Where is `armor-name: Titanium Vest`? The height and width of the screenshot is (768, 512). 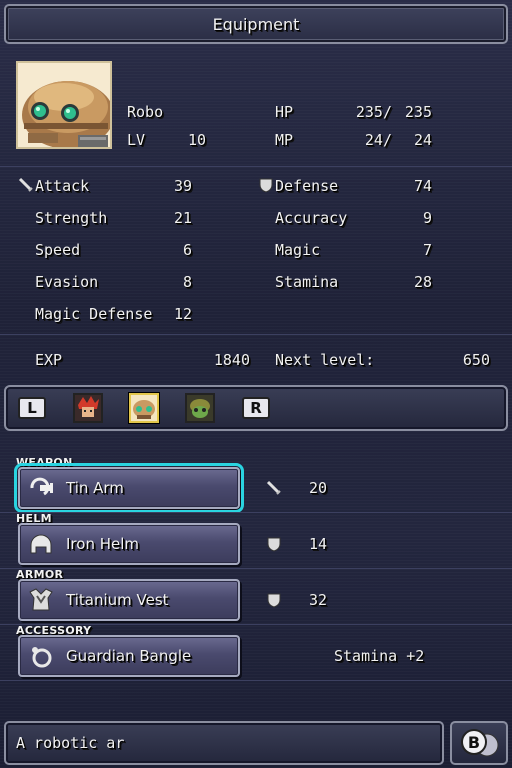
armor-name: Titanium Vest is located at coordinates (117, 600).